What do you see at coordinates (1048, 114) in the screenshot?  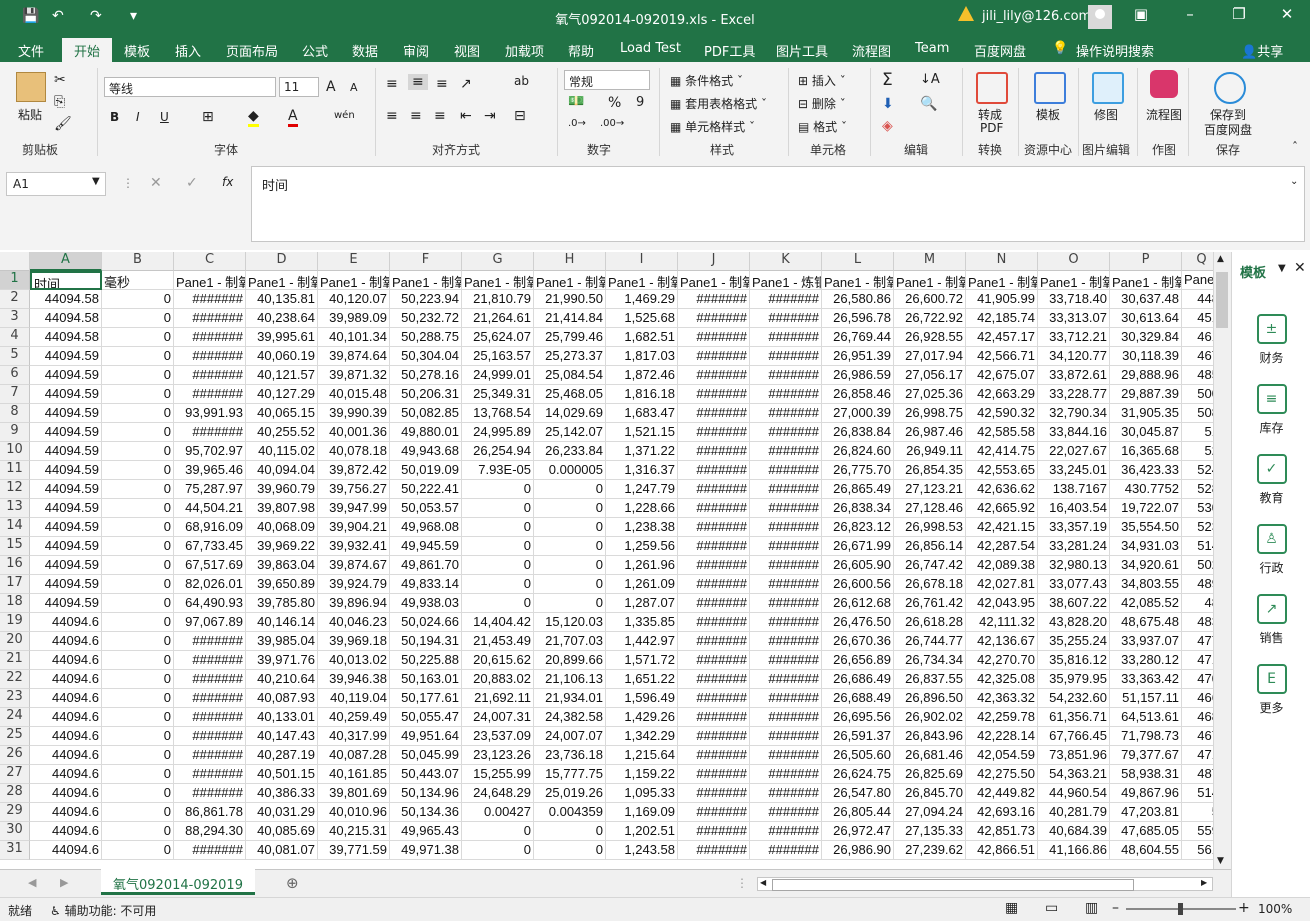 I see `template-button: 模板` at bounding box center [1048, 114].